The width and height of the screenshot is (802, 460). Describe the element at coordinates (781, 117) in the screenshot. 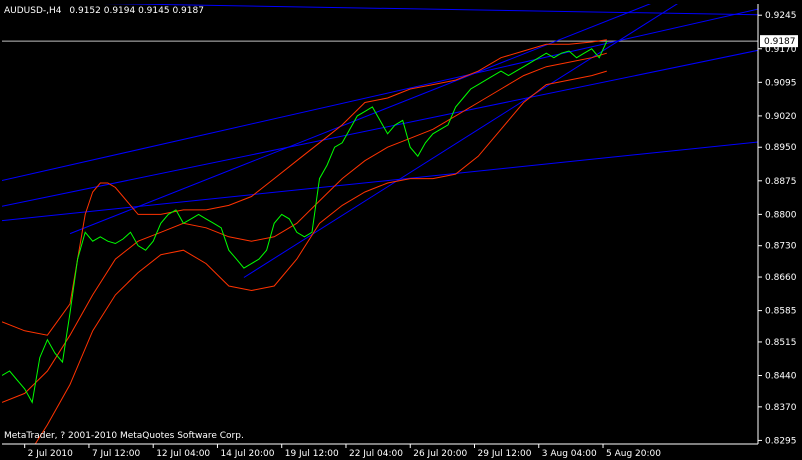

I see `y-tick-label: 0.9020` at that location.